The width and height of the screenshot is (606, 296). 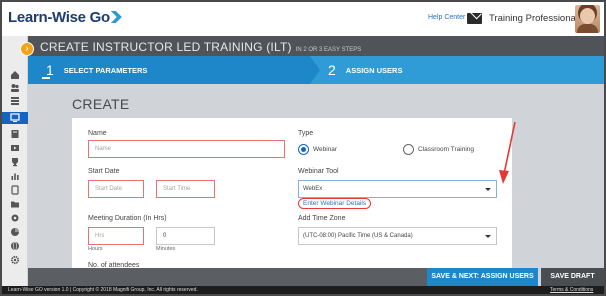 What do you see at coordinates (533, 18) in the screenshot?
I see `user-name: Training Professional` at bounding box center [533, 18].